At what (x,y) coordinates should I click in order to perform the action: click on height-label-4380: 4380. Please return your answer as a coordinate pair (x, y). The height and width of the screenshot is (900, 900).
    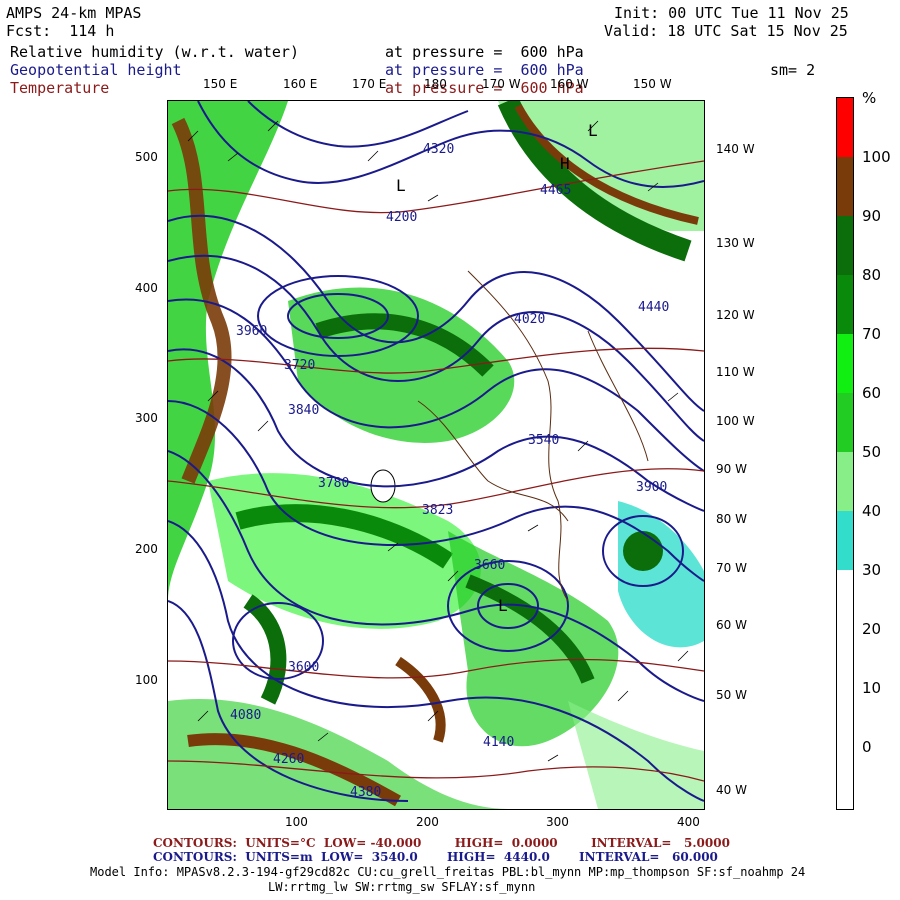
    Looking at the image, I should click on (365, 792).